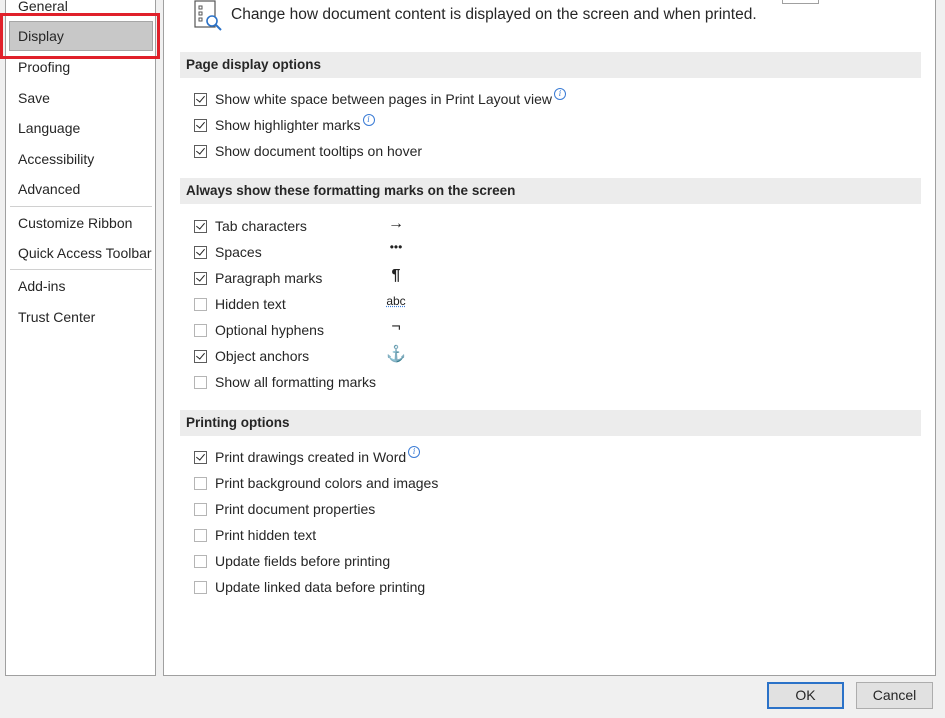 The width and height of the screenshot is (945, 718). I want to click on option-show-tooltips: Show document tooltips on hover, so click(308, 151).